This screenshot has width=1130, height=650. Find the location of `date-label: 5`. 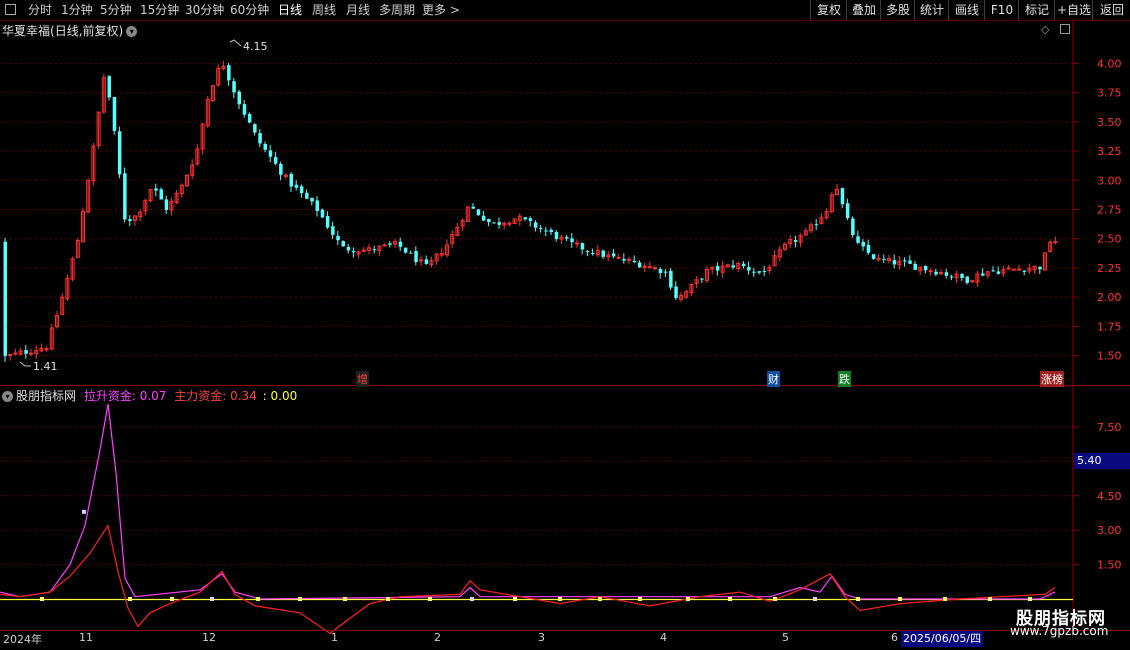

date-label: 5 is located at coordinates (785, 637).